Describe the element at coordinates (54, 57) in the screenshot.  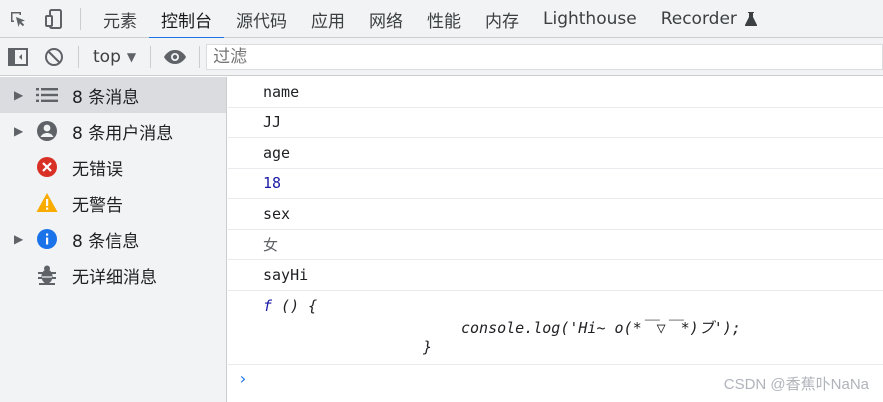
I see `clear-console-icon` at that location.